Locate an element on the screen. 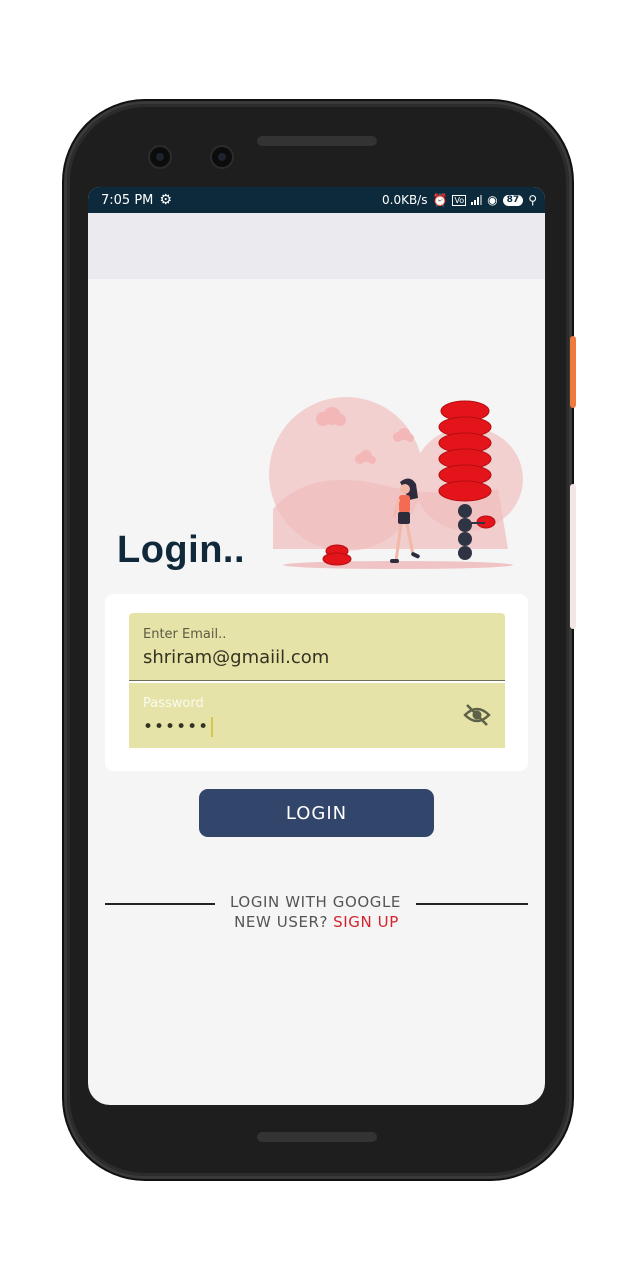 The image size is (640, 1280). alarm-icon: ⏰ is located at coordinates (440, 200).